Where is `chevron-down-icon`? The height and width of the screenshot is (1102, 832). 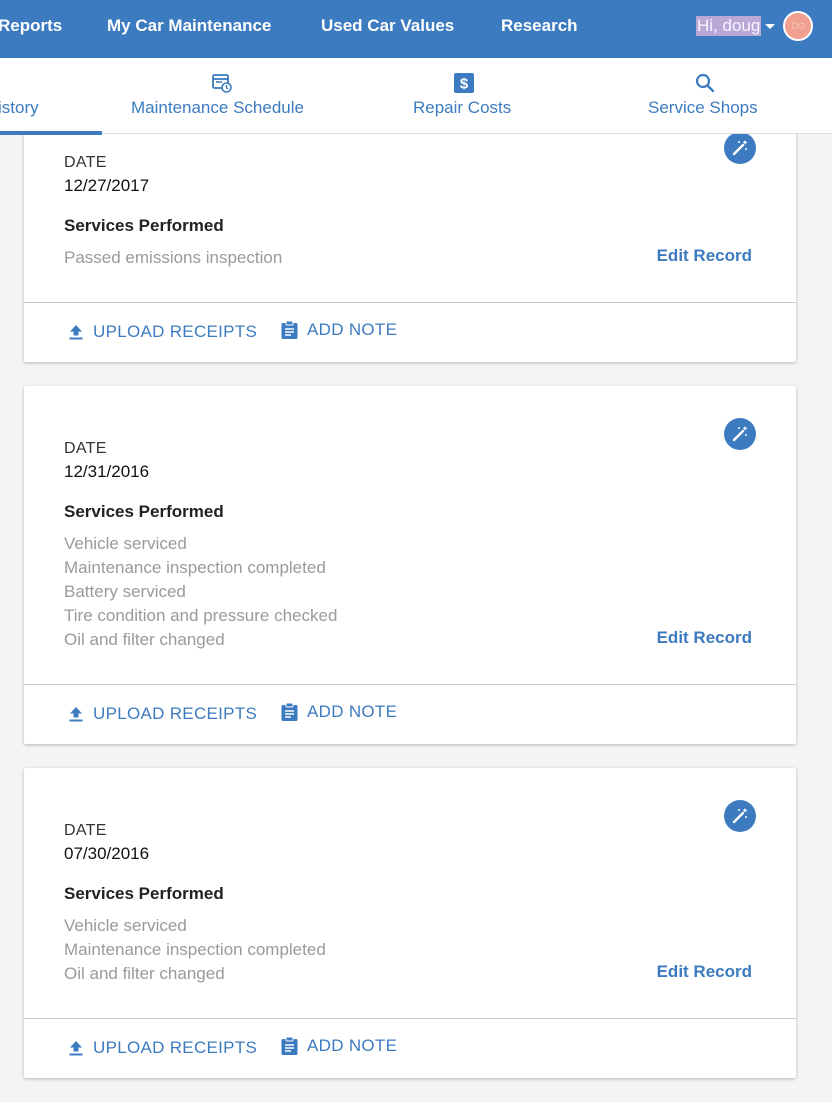
chevron-down-icon is located at coordinates (770, 26).